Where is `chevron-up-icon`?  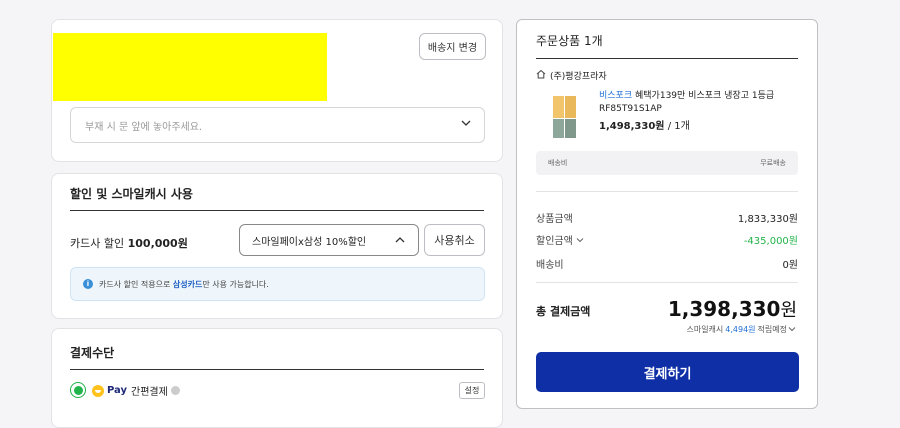 chevron-up-icon is located at coordinates (400, 240).